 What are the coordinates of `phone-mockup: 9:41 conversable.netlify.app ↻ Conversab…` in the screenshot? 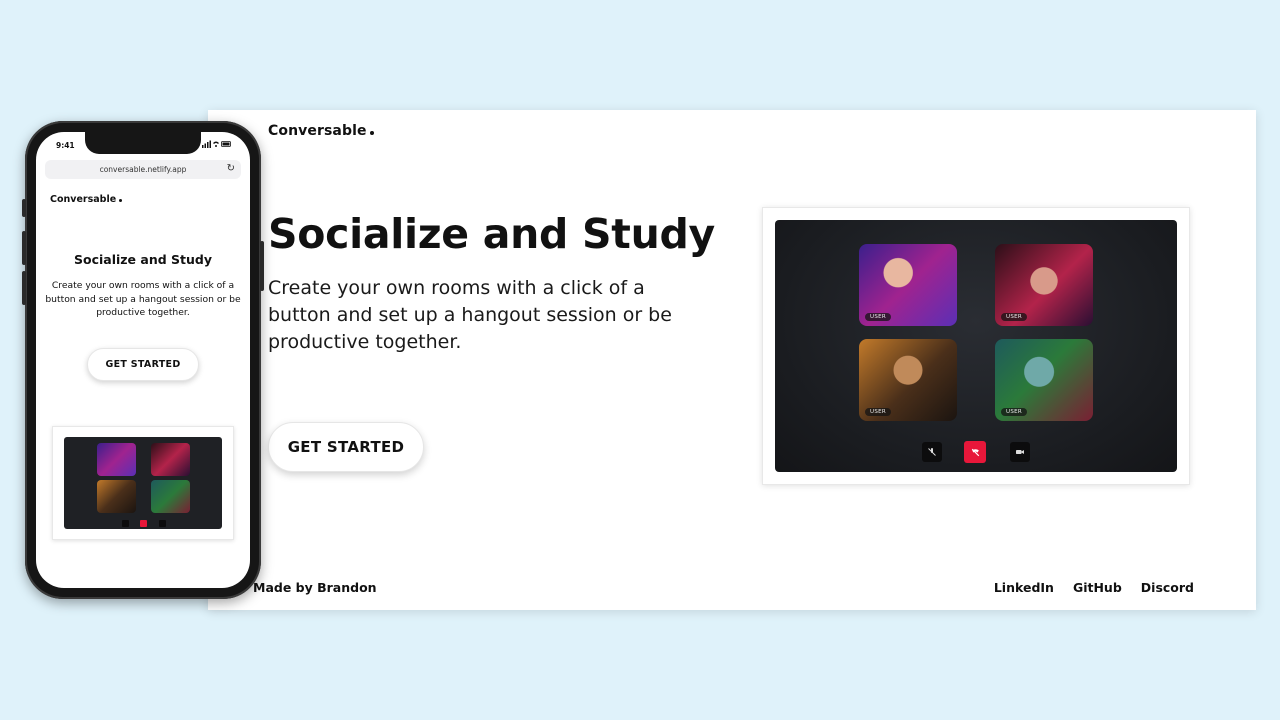 It's located at (143, 360).